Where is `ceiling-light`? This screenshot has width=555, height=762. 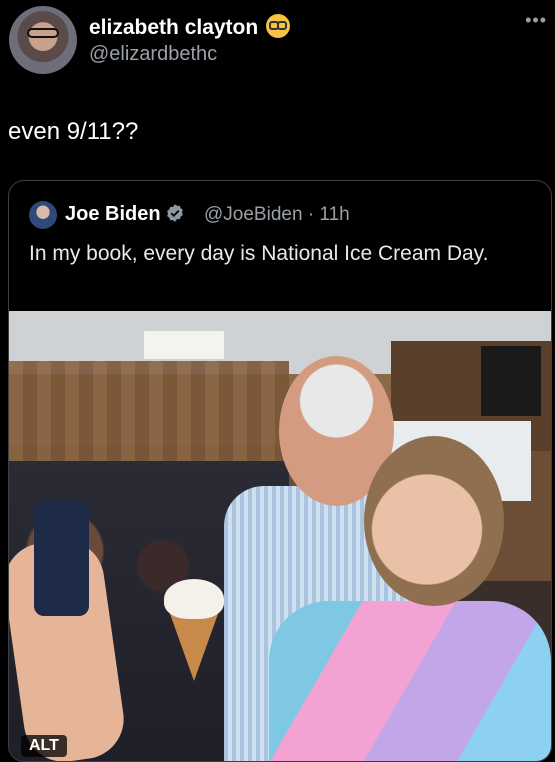 ceiling-light is located at coordinates (184, 345).